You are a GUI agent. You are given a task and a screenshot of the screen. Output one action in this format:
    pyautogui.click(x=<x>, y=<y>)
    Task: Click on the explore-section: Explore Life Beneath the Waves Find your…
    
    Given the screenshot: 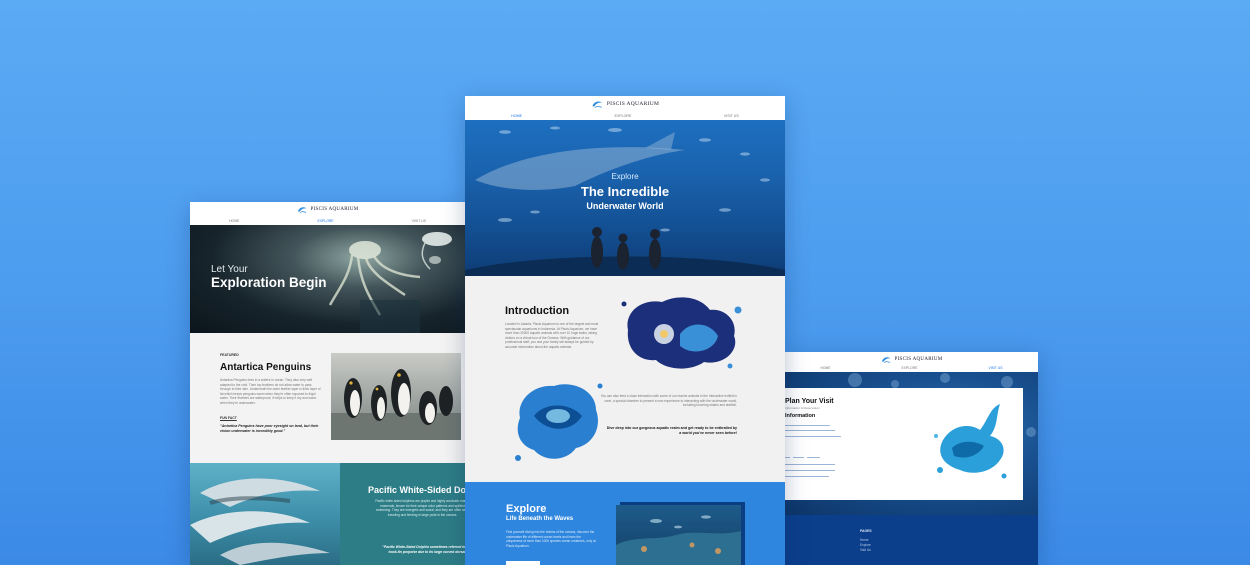 What is the action you would take?
    pyautogui.click(x=625, y=523)
    